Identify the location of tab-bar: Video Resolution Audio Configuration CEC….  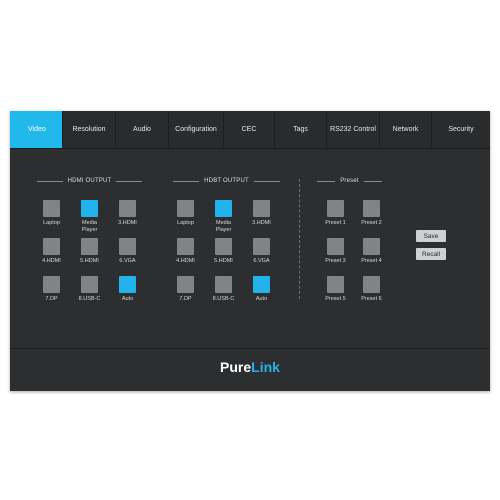
(250, 130).